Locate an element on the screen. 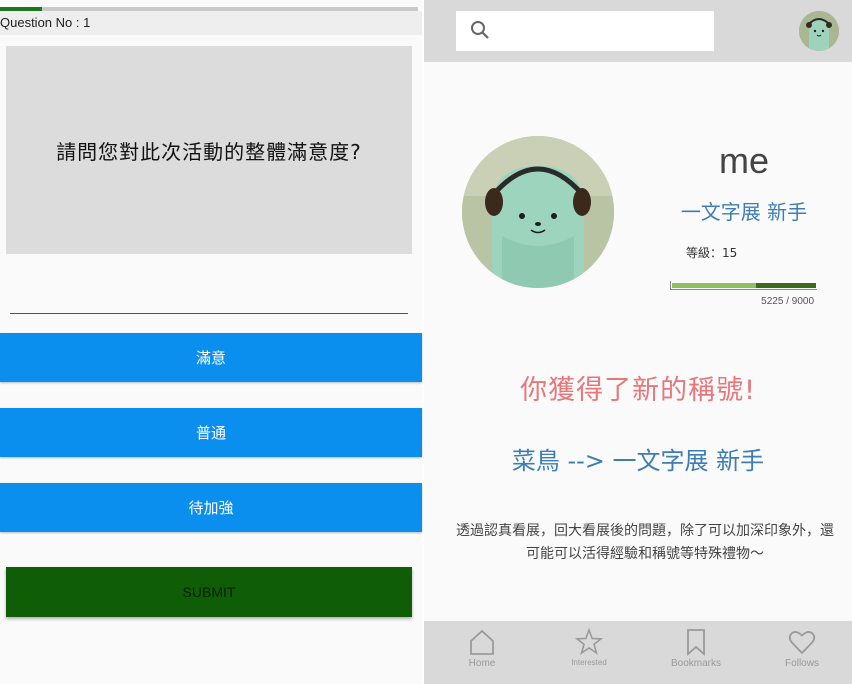  home-icon is located at coordinates (482, 642).